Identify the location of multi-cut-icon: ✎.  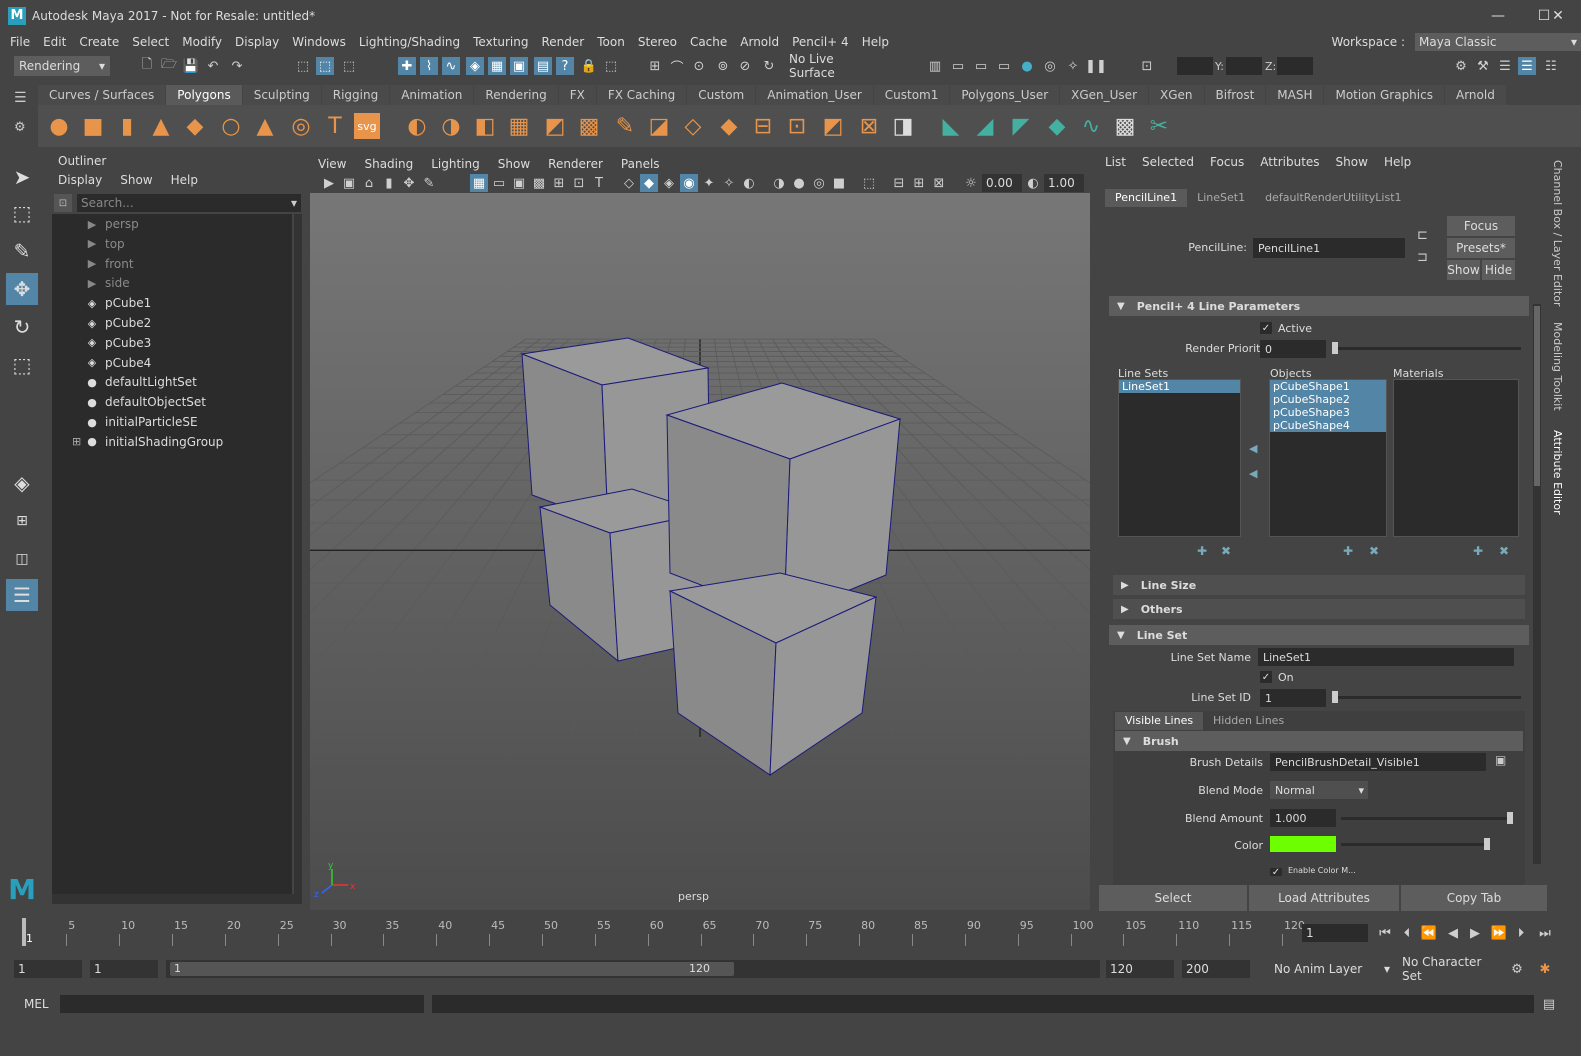
(625, 126).